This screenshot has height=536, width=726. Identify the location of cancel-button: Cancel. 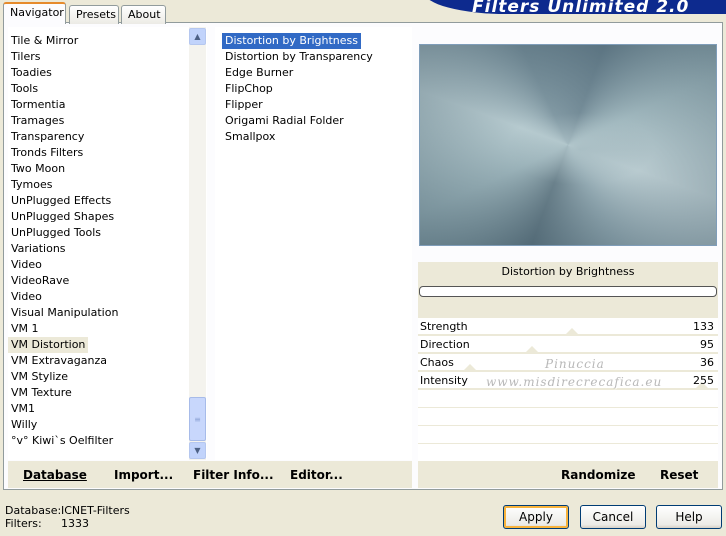
(613, 517).